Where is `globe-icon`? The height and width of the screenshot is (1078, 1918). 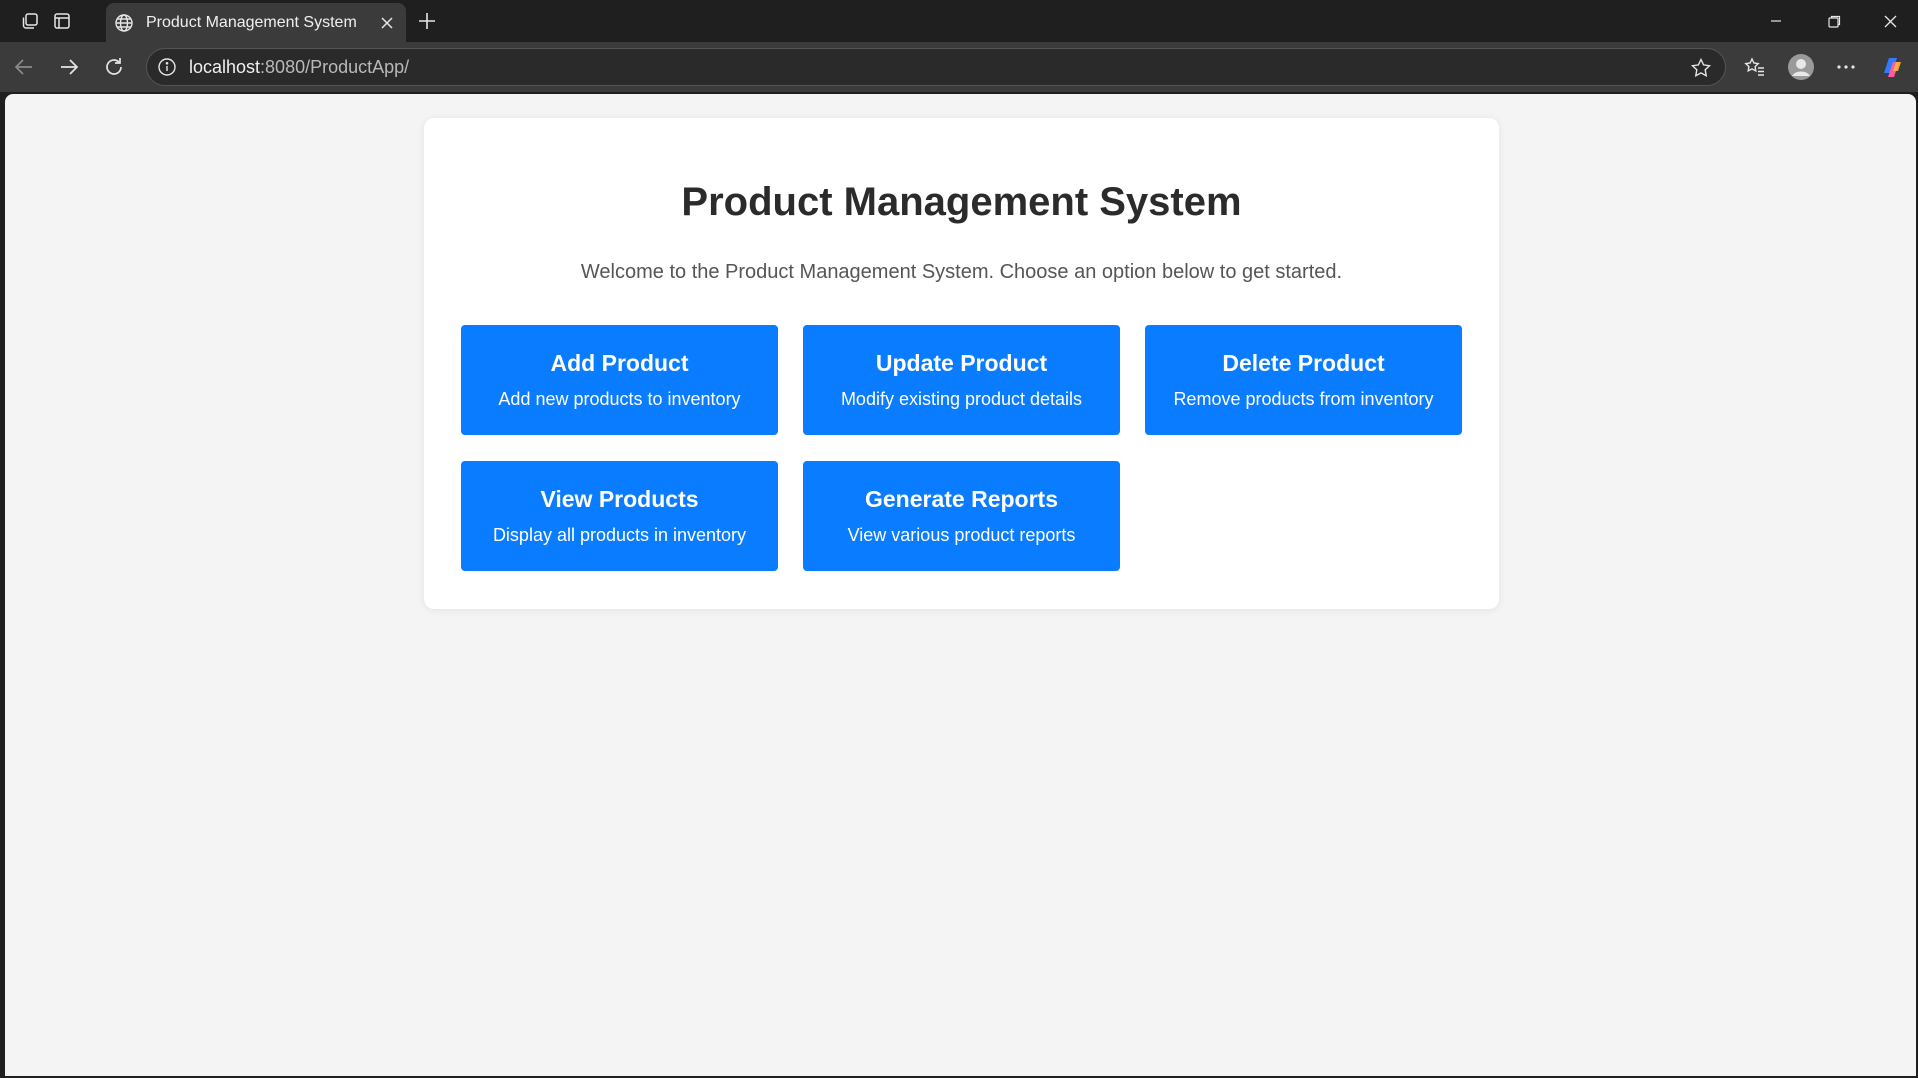 globe-icon is located at coordinates (124, 23).